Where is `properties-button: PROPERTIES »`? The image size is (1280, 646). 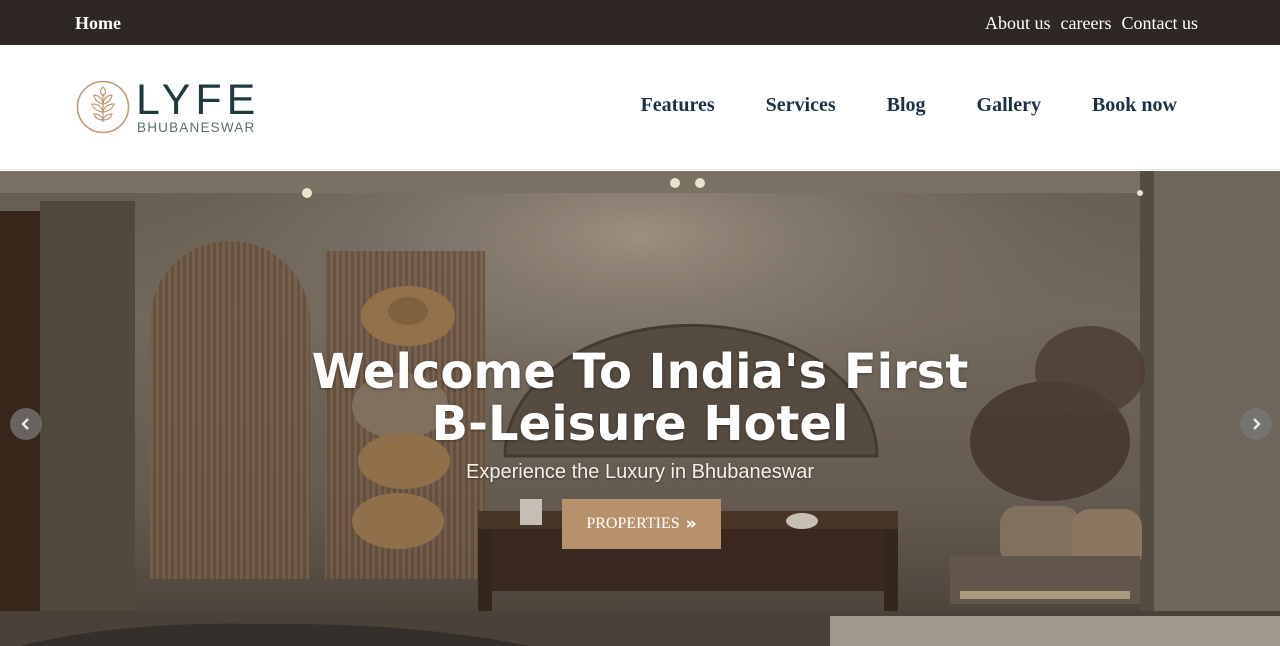 properties-button: PROPERTIES » is located at coordinates (641, 524).